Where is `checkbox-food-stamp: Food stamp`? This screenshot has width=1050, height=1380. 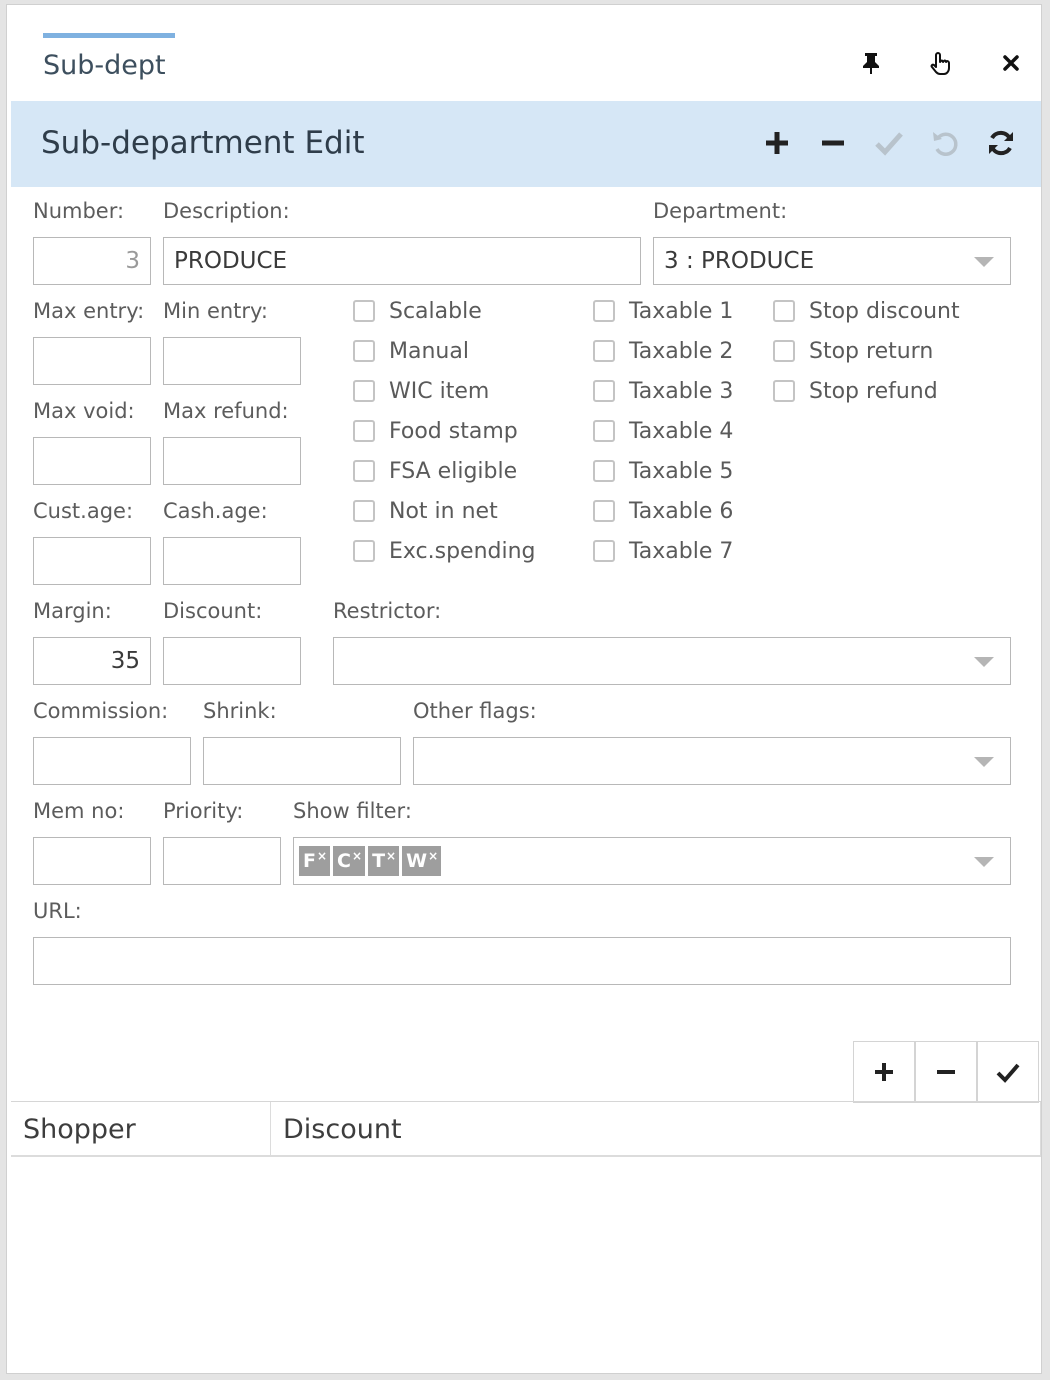
checkbox-food-stamp: Food stamp is located at coordinates (444, 431).